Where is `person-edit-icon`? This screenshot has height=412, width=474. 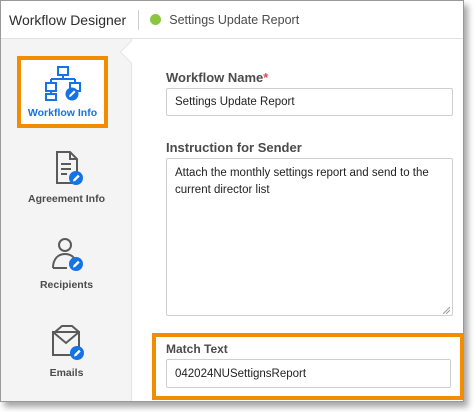 person-edit-icon is located at coordinates (67, 255).